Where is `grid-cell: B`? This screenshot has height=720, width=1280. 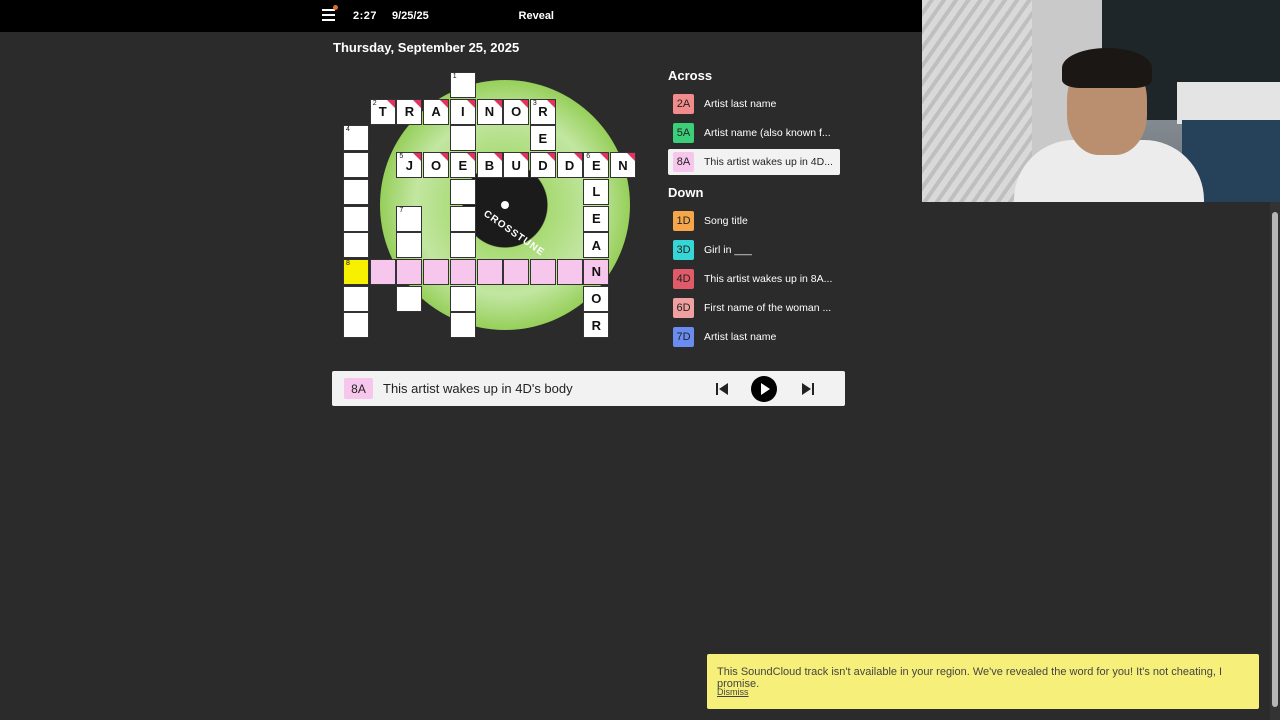 grid-cell: B is located at coordinates (489, 165).